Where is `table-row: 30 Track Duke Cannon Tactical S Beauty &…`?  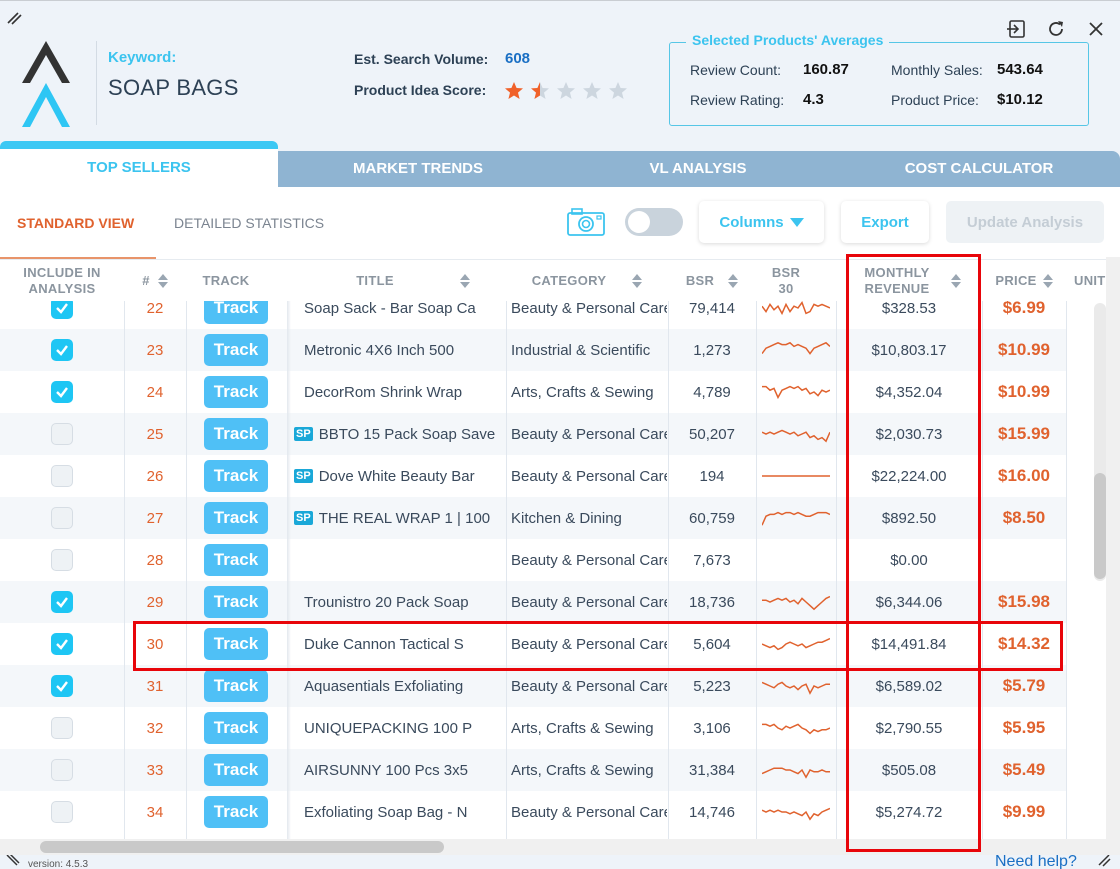
table-row: 30 Track Duke Cannon Tactical S Beauty &… is located at coordinates (533, 644).